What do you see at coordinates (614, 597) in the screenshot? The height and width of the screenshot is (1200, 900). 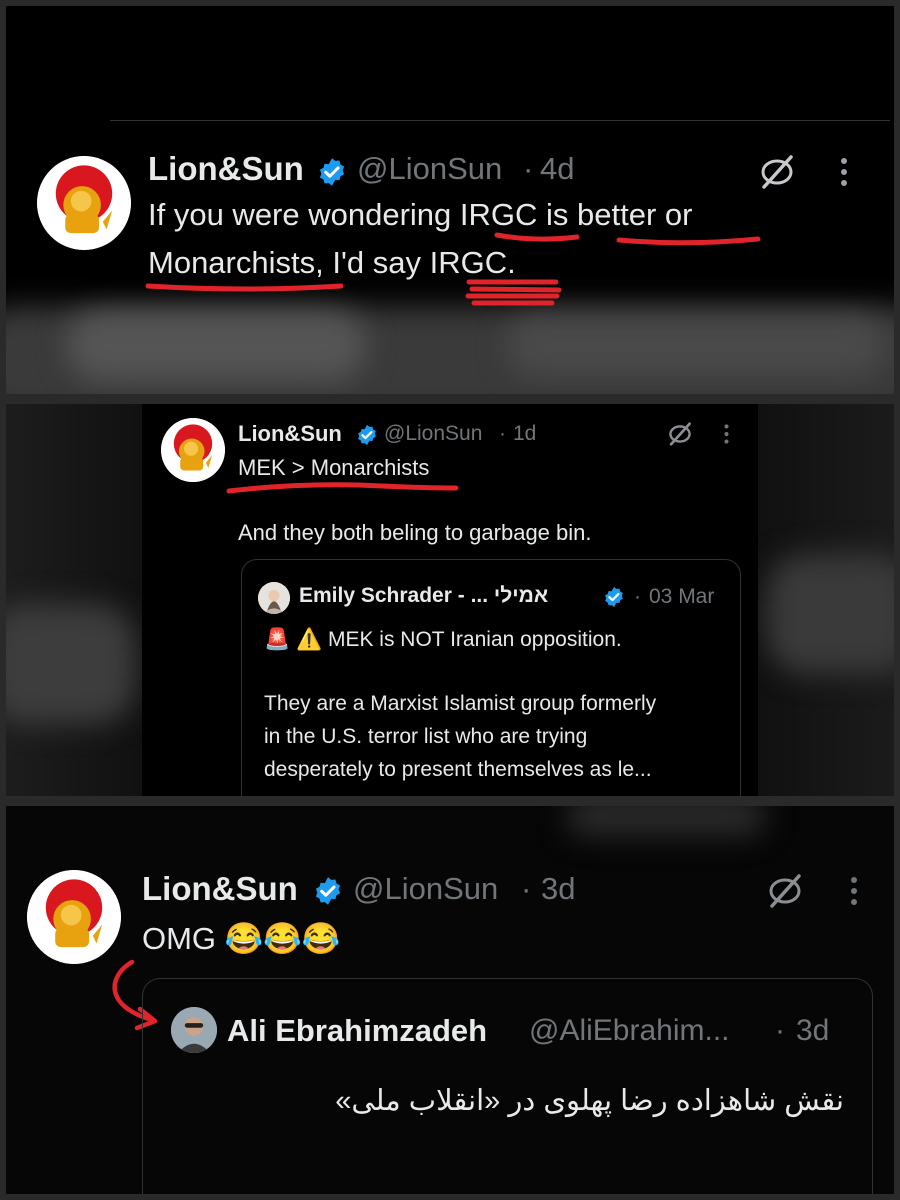 I see `verified-badge-icon` at bounding box center [614, 597].